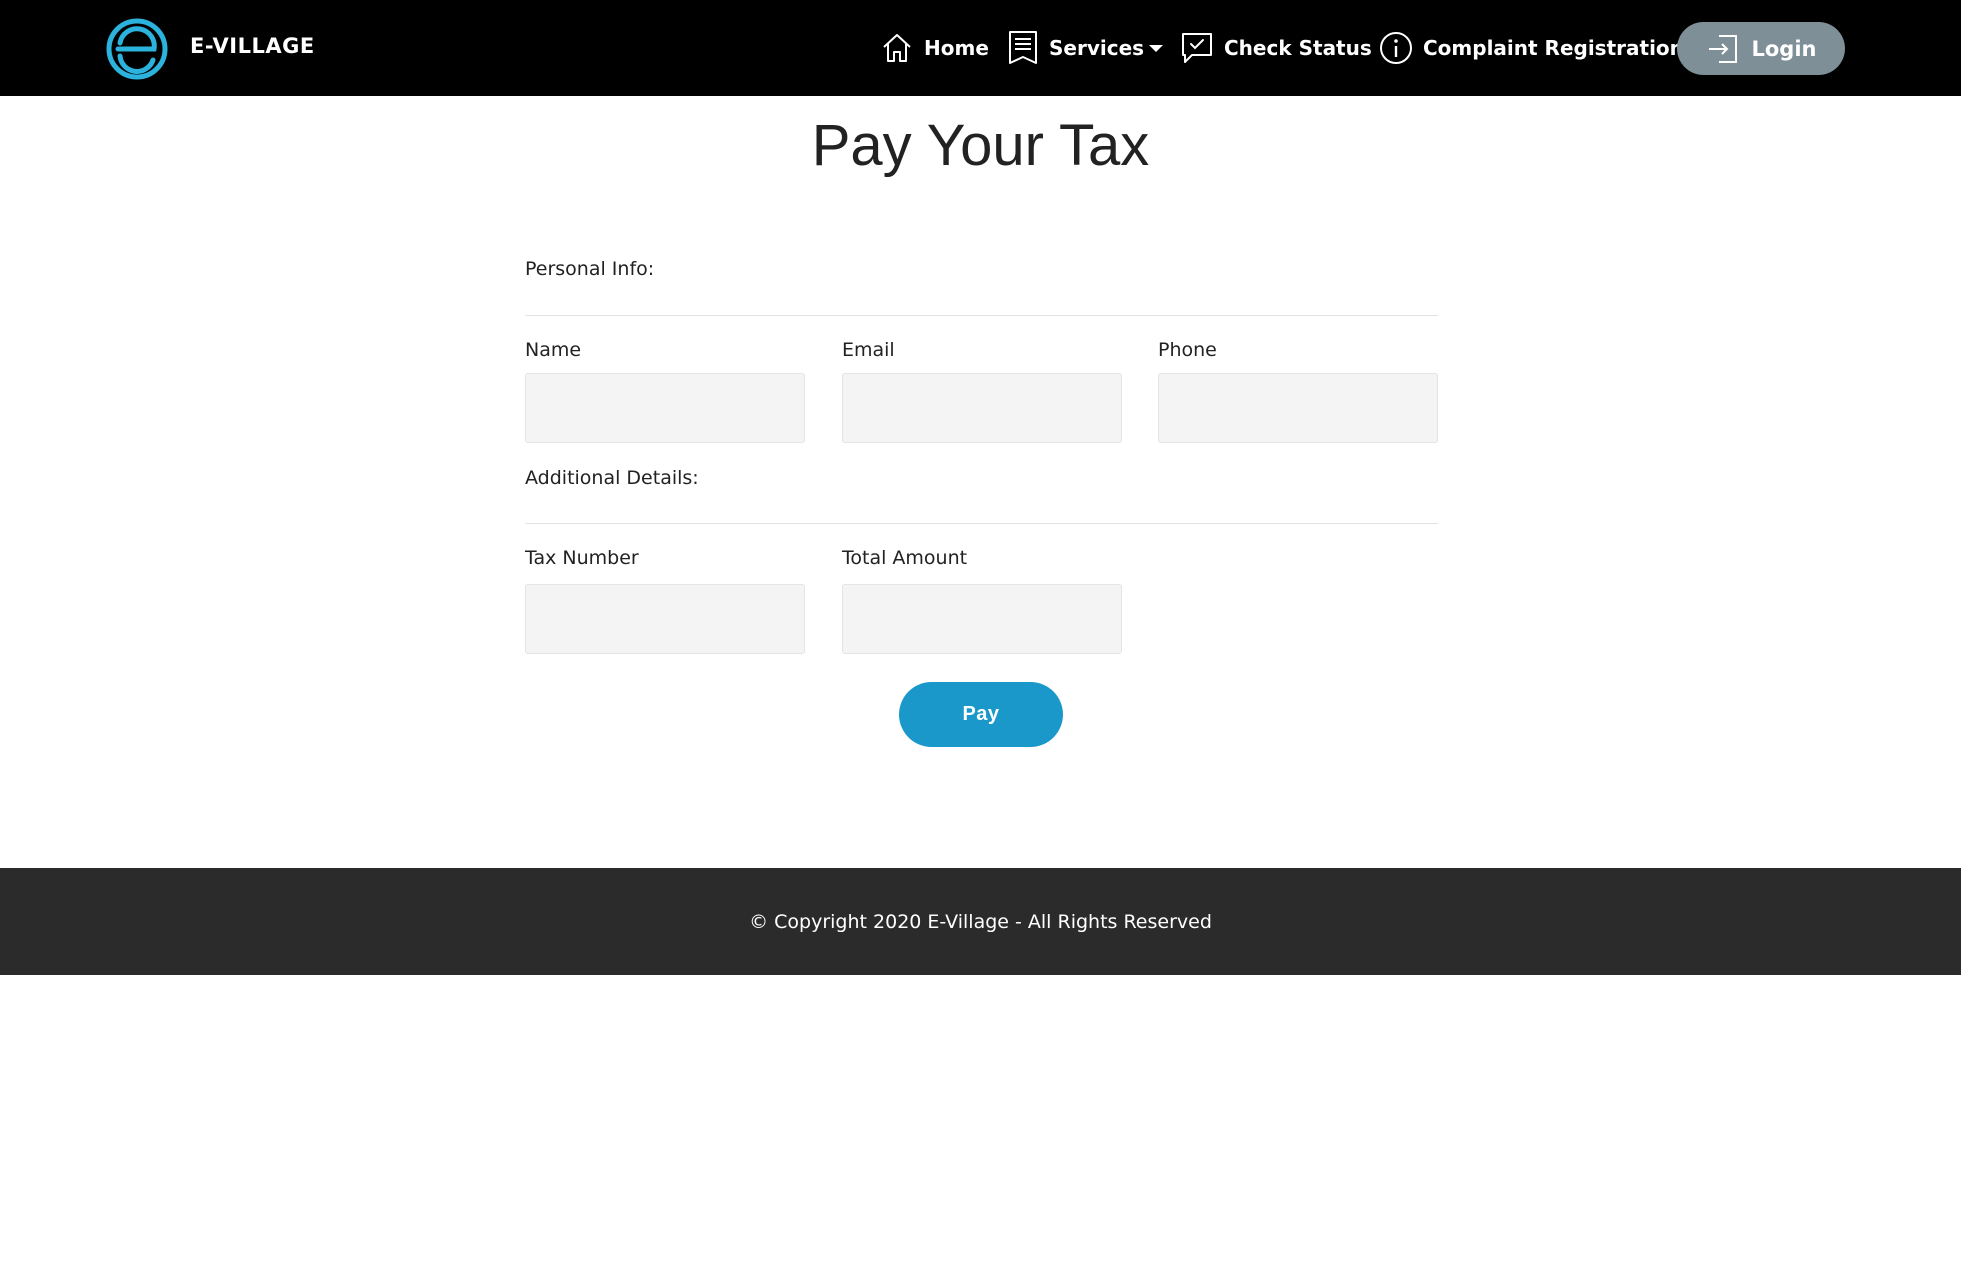 This screenshot has width=1961, height=1274. What do you see at coordinates (1298, 408) in the screenshot?
I see `phone-input` at bounding box center [1298, 408].